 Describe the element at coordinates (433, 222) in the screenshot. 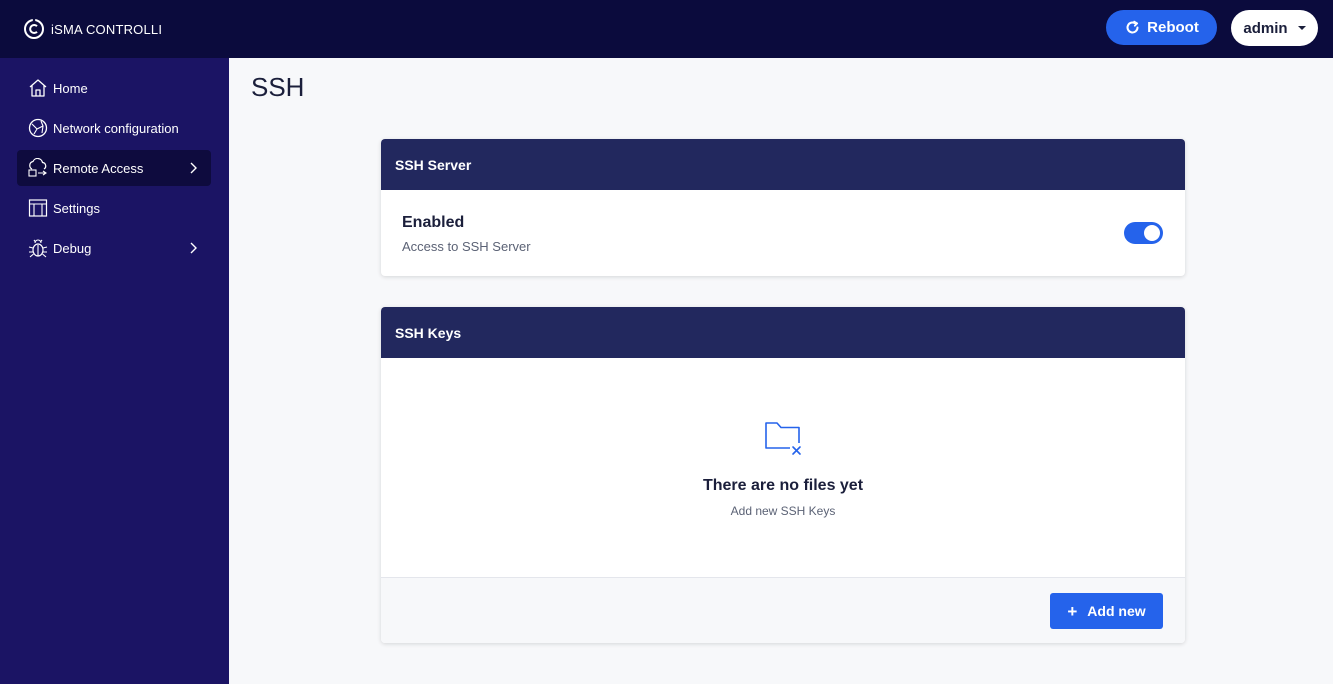

I see `enabled-title: Enabled` at that location.